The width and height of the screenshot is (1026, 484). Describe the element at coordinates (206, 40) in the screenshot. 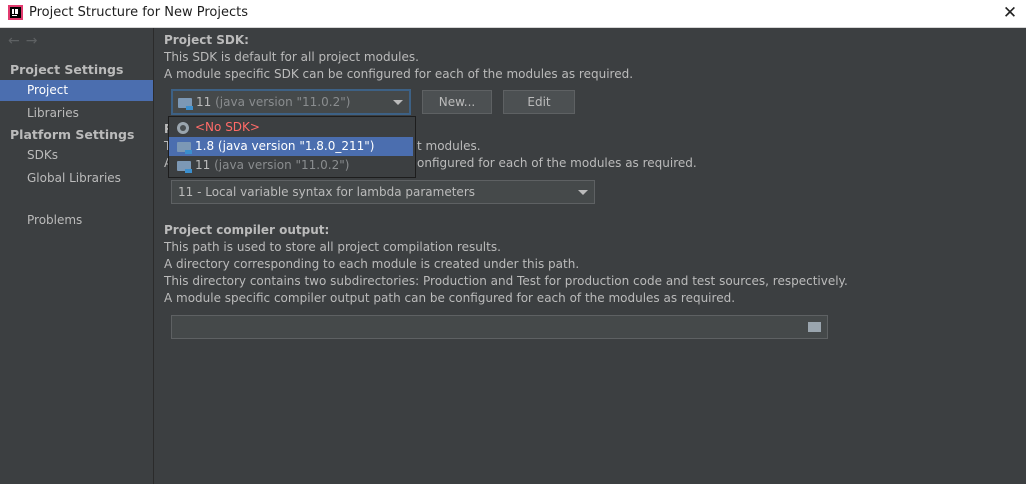

I see `project-sdk-heading: Project SDK:` at that location.